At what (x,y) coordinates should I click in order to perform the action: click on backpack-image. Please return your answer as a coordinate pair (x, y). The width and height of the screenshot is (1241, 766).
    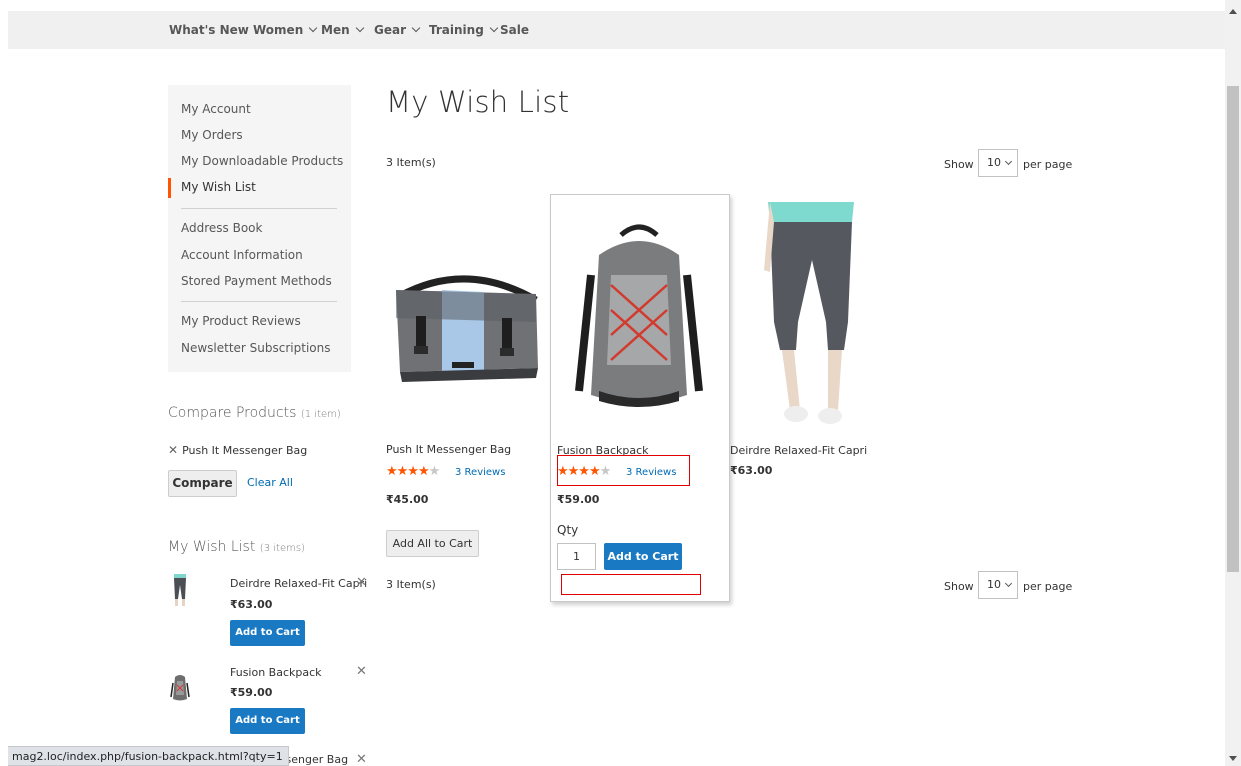
    Looking at the image, I should click on (640, 315).